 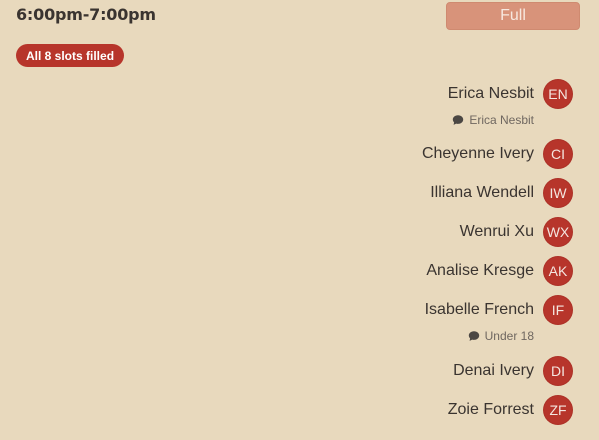 I want to click on attendee-note-text: Erica Nesbit, so click(x=501, y=120).